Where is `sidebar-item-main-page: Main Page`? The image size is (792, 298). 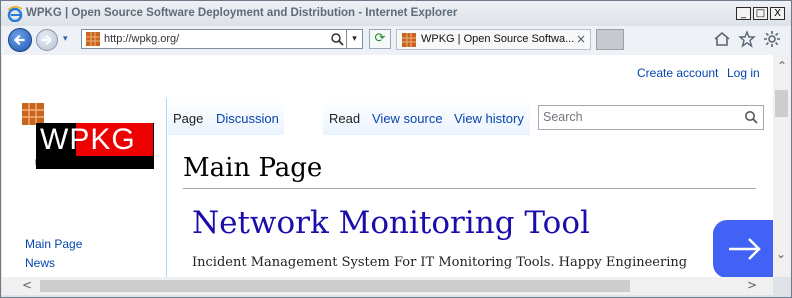 sidebar-item-main-page: Main Page is located at coordinates (53, 244).